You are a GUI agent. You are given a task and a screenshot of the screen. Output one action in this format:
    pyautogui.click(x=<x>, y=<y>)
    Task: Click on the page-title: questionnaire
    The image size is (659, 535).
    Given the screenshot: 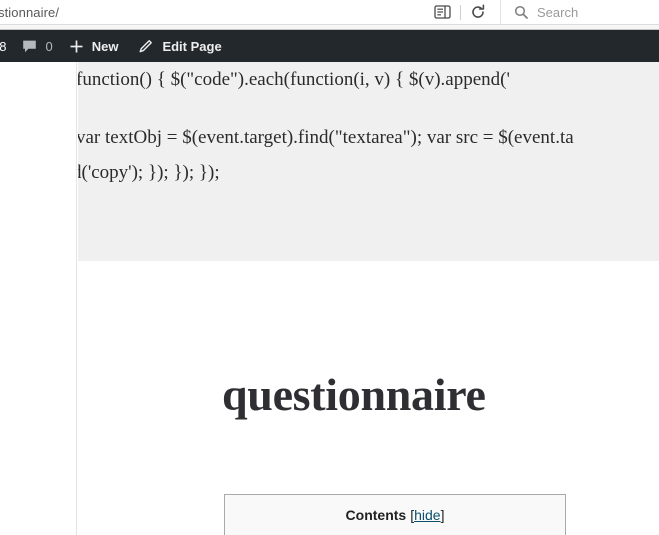 What is the action you would take?
    pyautogui.click(x=354, y=394)
    